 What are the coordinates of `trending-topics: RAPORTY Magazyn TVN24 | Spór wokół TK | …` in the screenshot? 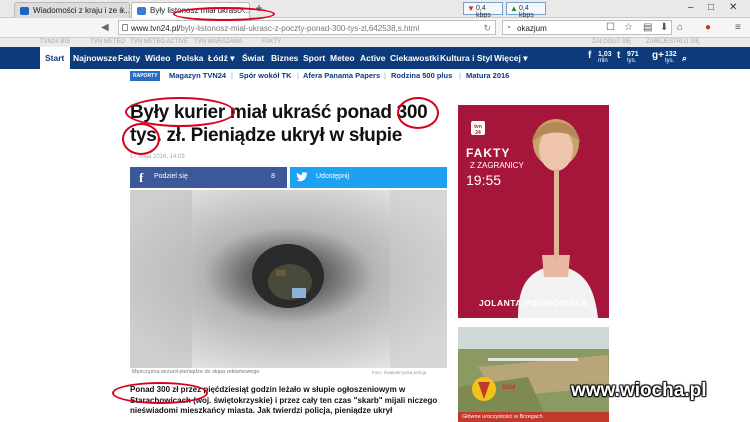 It's located at (370, 76).